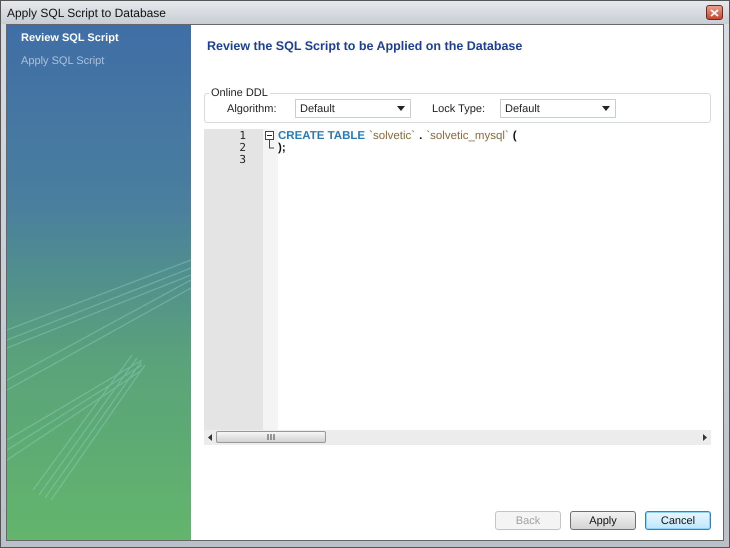 This screenshot has height=548, width=730. I want to click on close-button, so click(714, 12).